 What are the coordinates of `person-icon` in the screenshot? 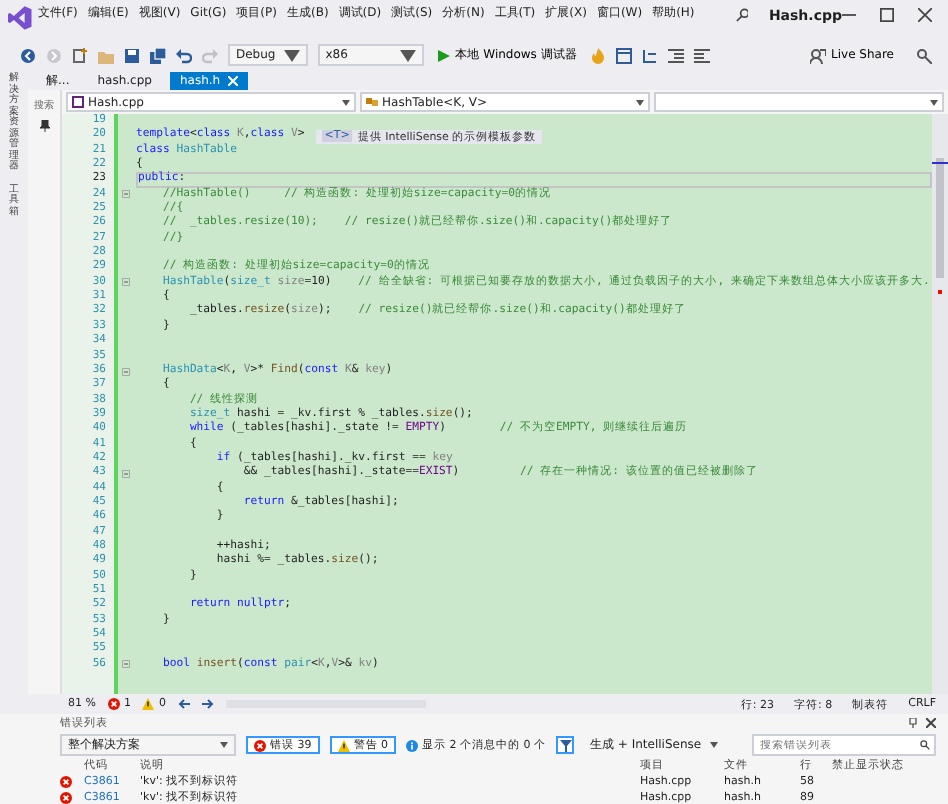 It's located at (817, 55).